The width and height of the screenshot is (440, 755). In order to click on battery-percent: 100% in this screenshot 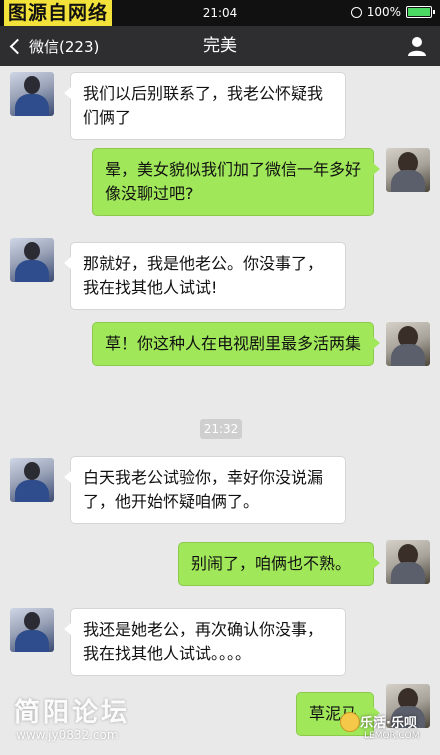, I will do `click(383, 12)`.